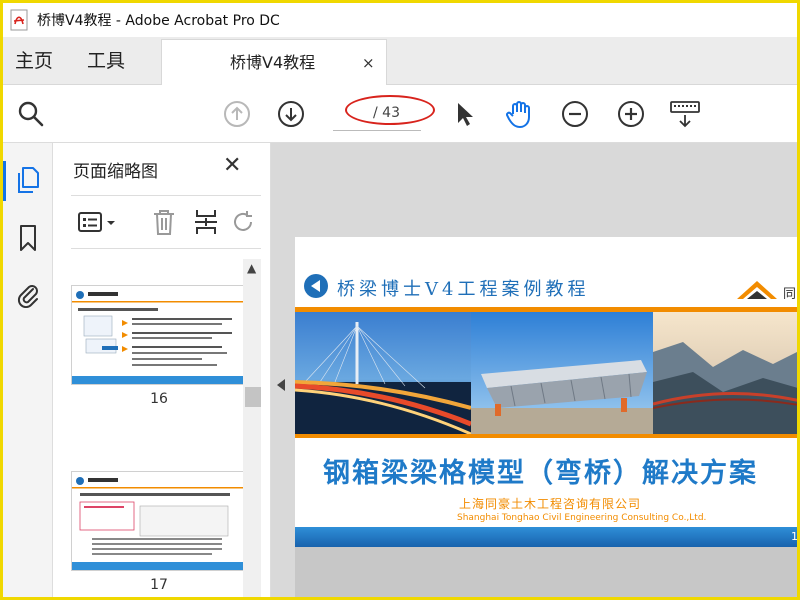  I want to click on tab-document-label: 桥博V4教程, so click(273, 62).